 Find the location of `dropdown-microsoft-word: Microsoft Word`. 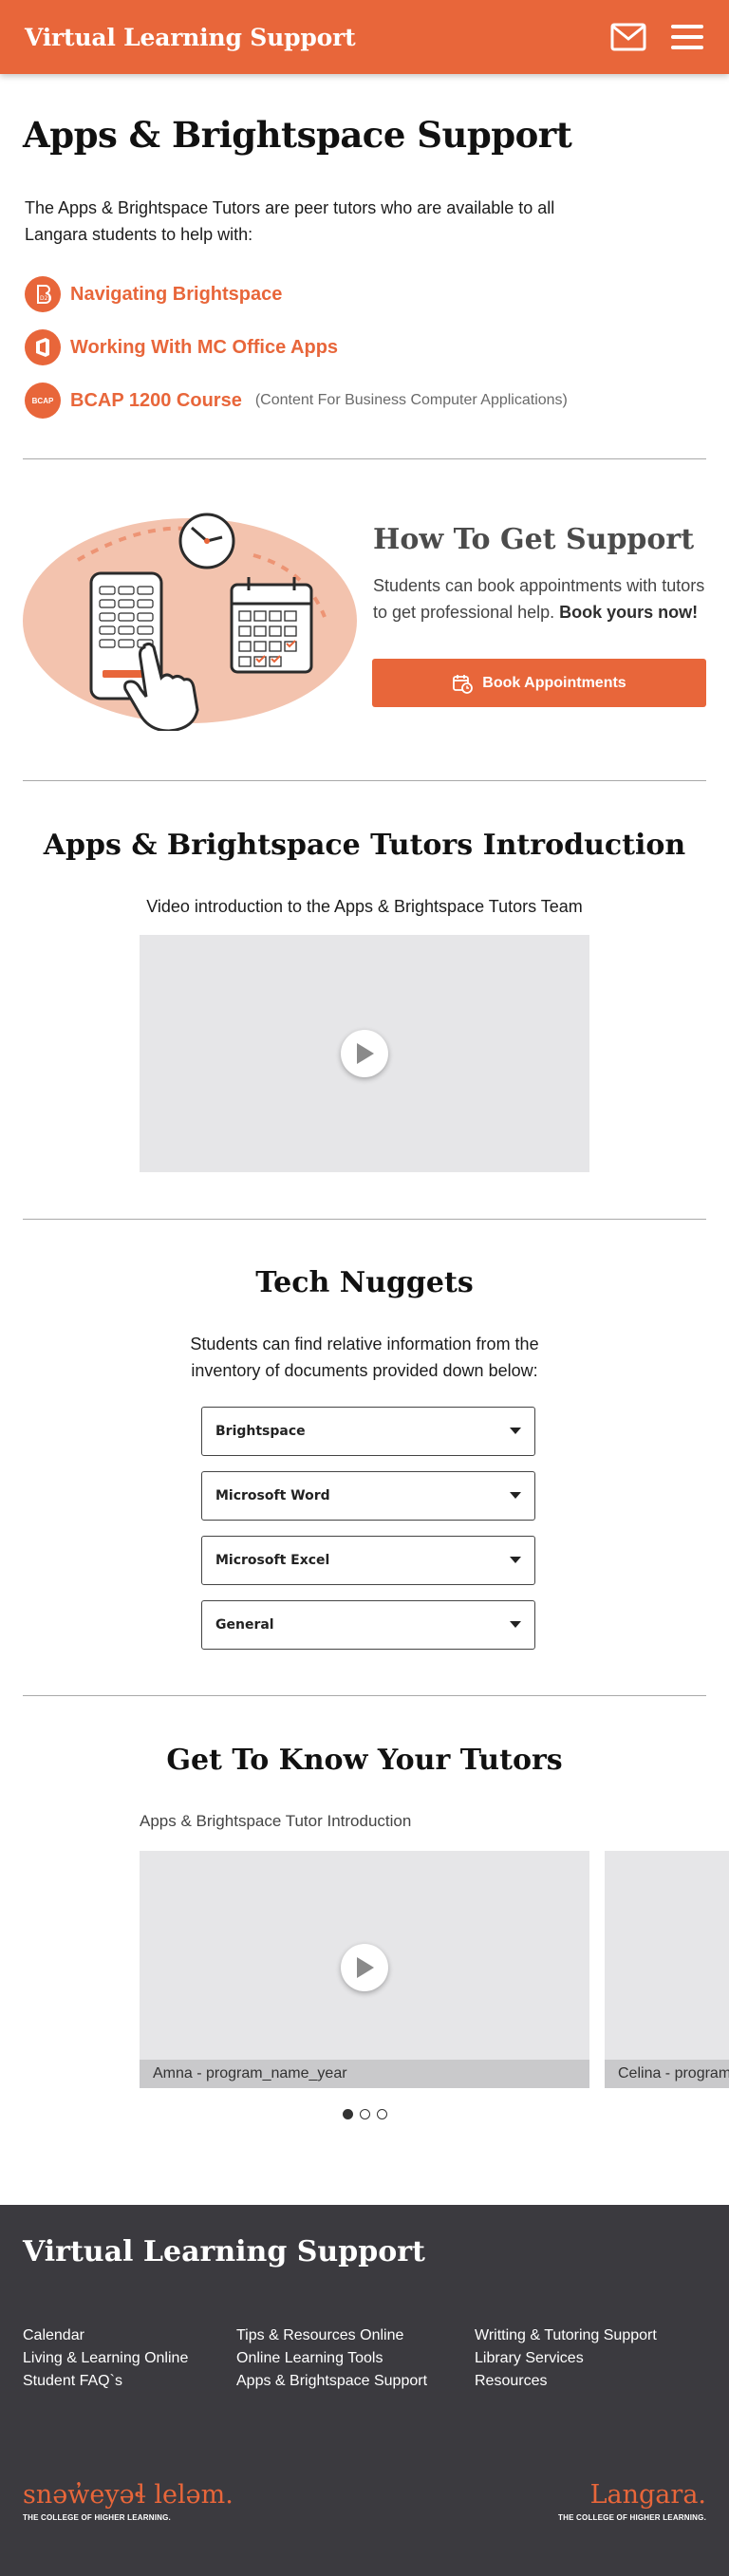

dropdown-microsoft-word: Microsoft Word is located at coordinates (368, 1496).